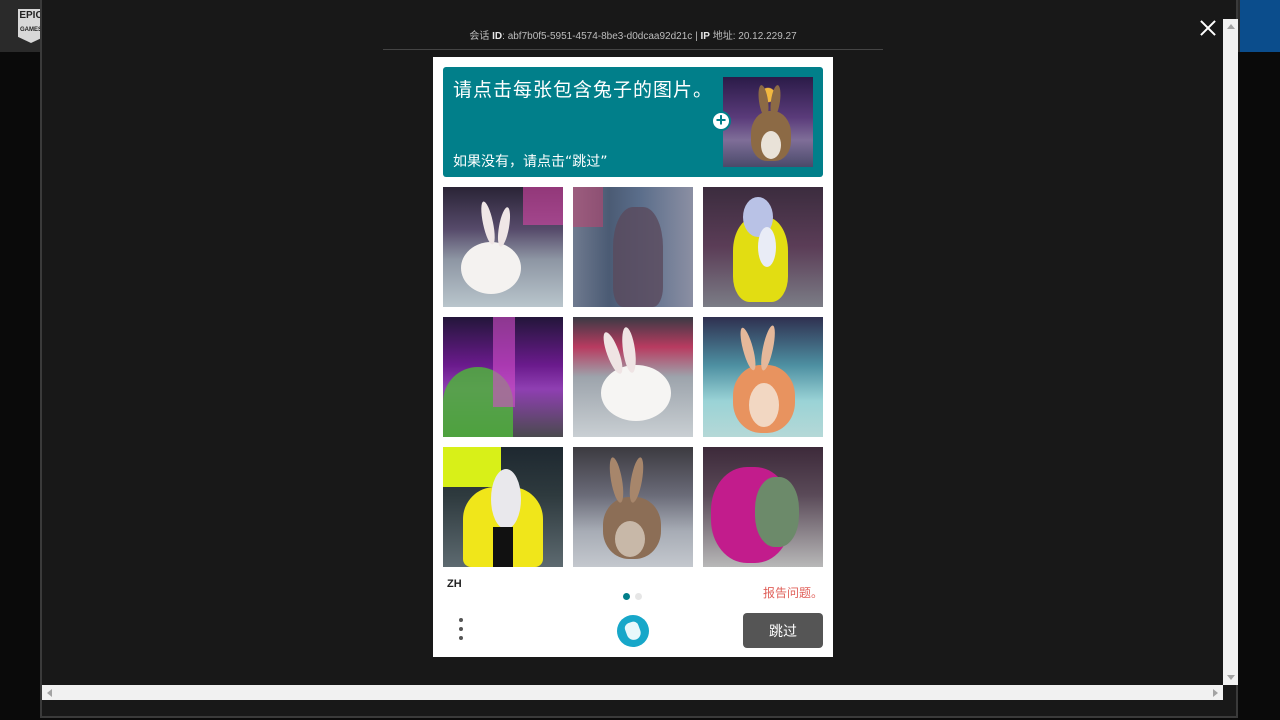  What do you see at coordinates (626, 596) in the screenshot?
I see `page-dot-active` at bounding box center [626, 596].